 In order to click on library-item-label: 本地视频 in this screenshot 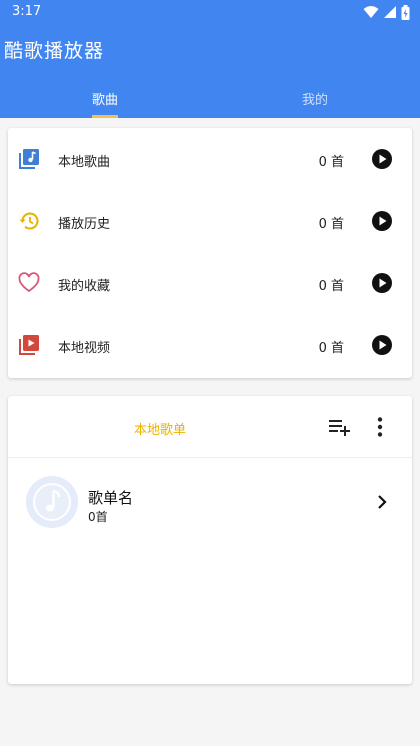, I will do `click(84, 348)`.